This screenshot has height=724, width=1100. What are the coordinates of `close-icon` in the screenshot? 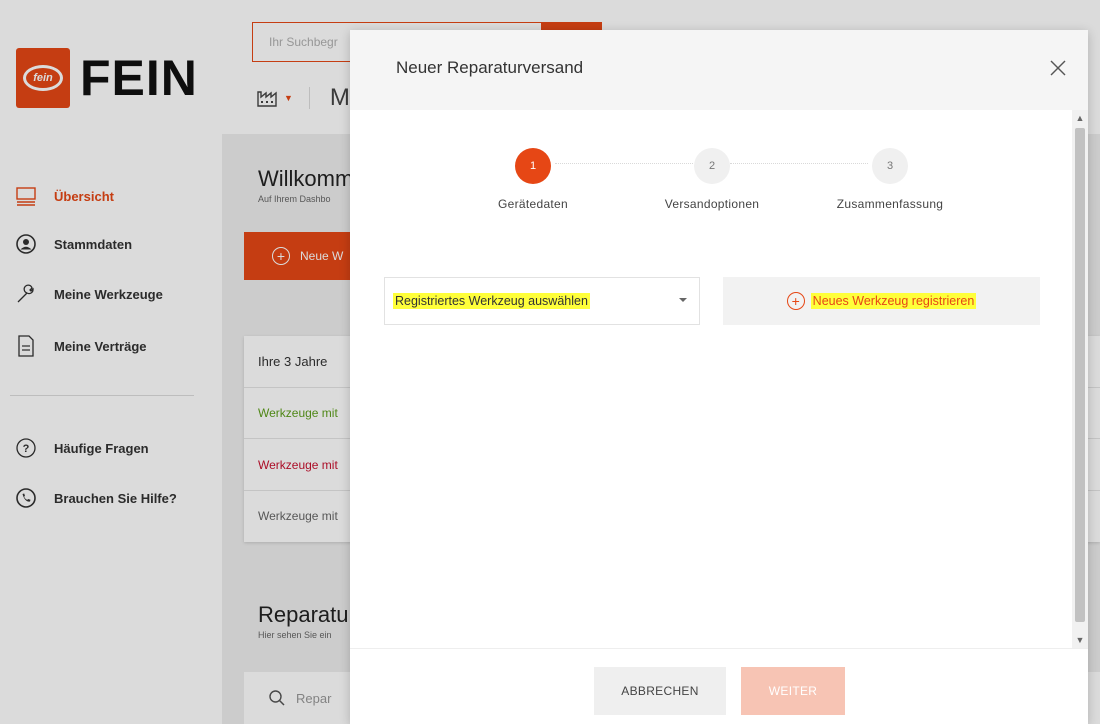 It's located at (1058, 68).